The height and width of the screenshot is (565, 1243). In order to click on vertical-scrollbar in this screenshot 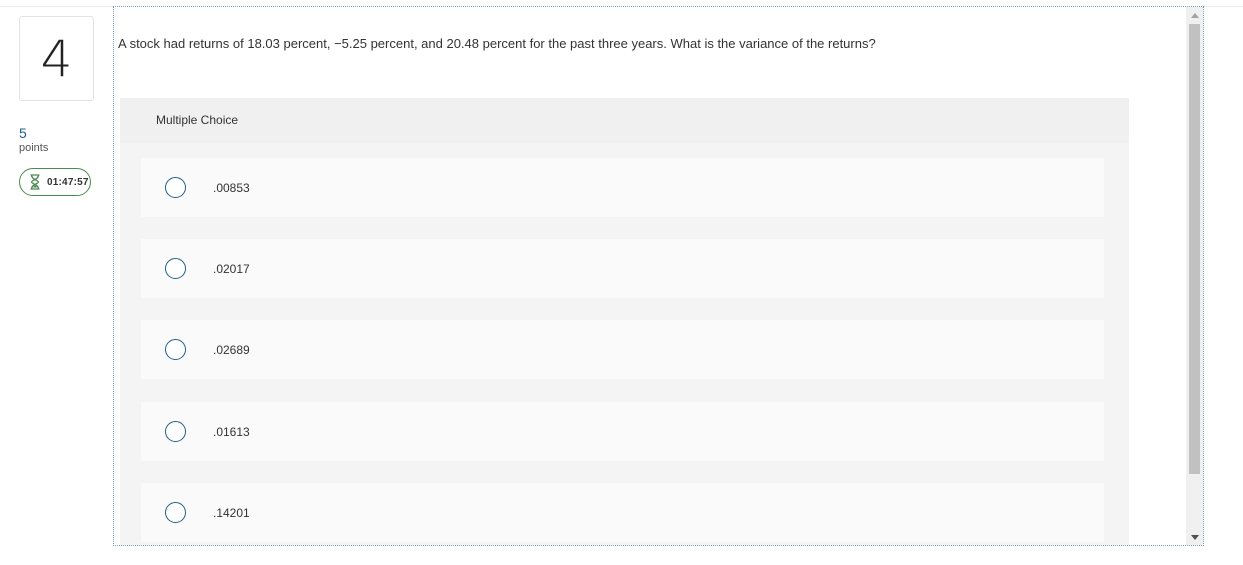, I will do `click(1194, 276)`.